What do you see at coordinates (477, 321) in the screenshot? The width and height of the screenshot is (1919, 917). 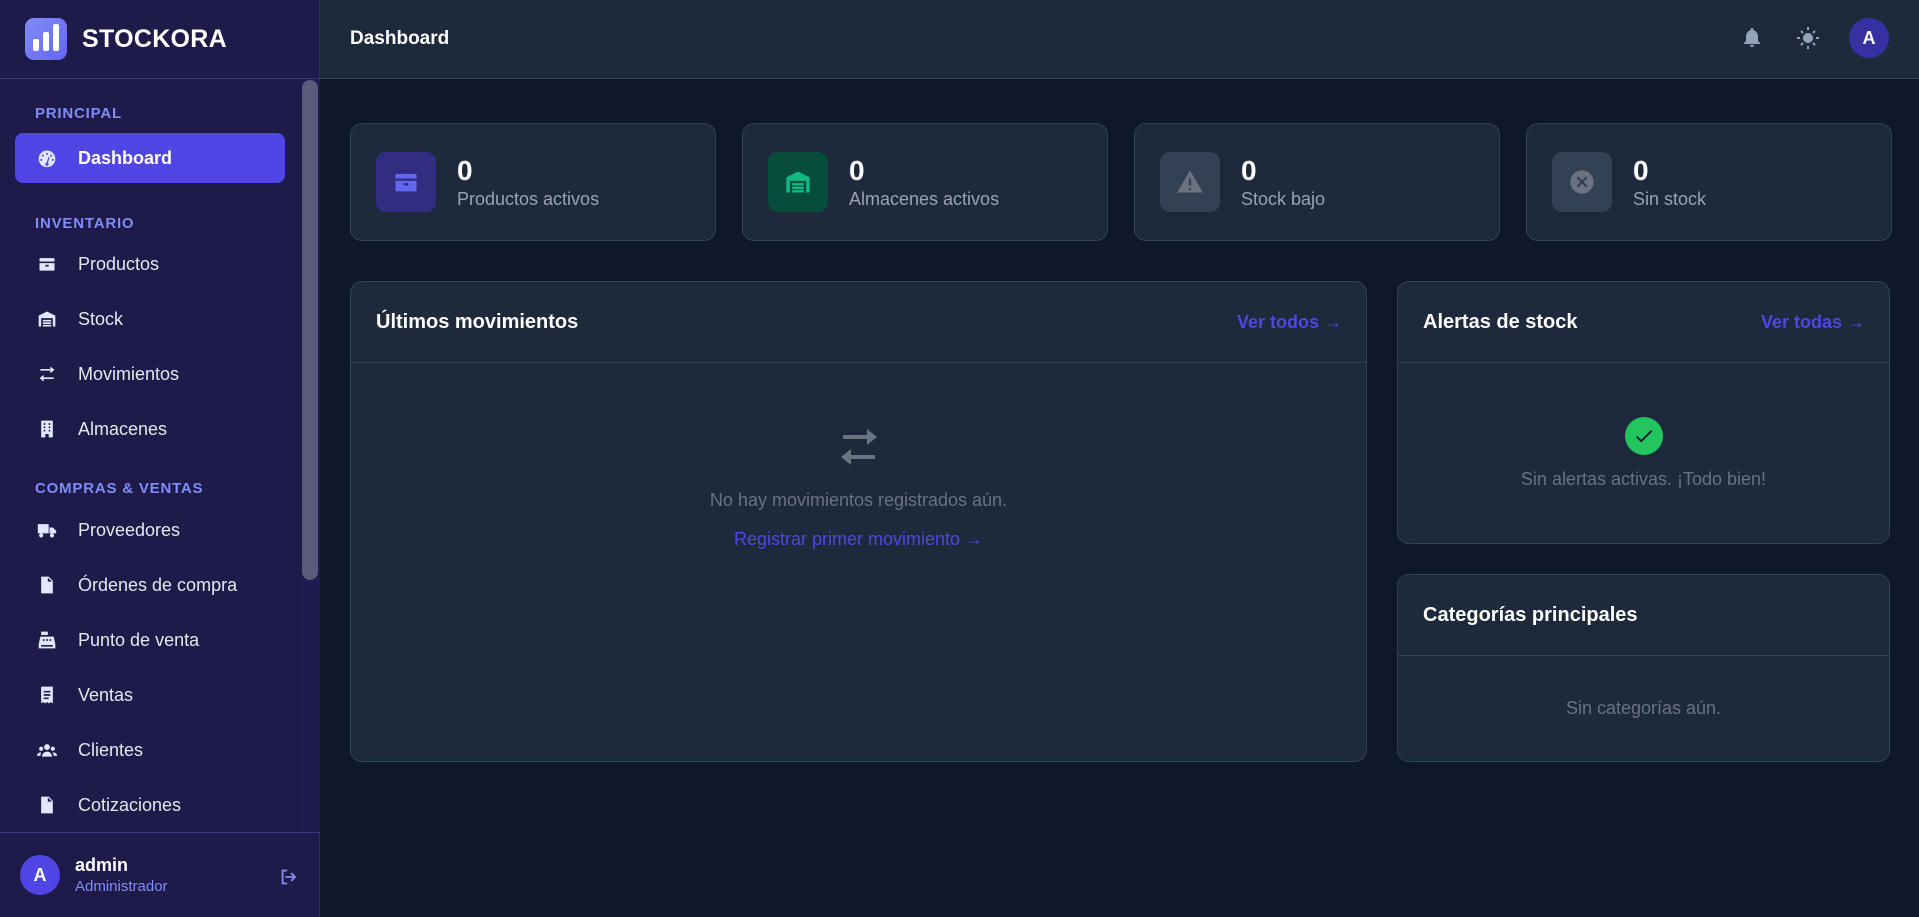 I see `movements-title: Últimos movimientos` at bounding box center [477, 321].